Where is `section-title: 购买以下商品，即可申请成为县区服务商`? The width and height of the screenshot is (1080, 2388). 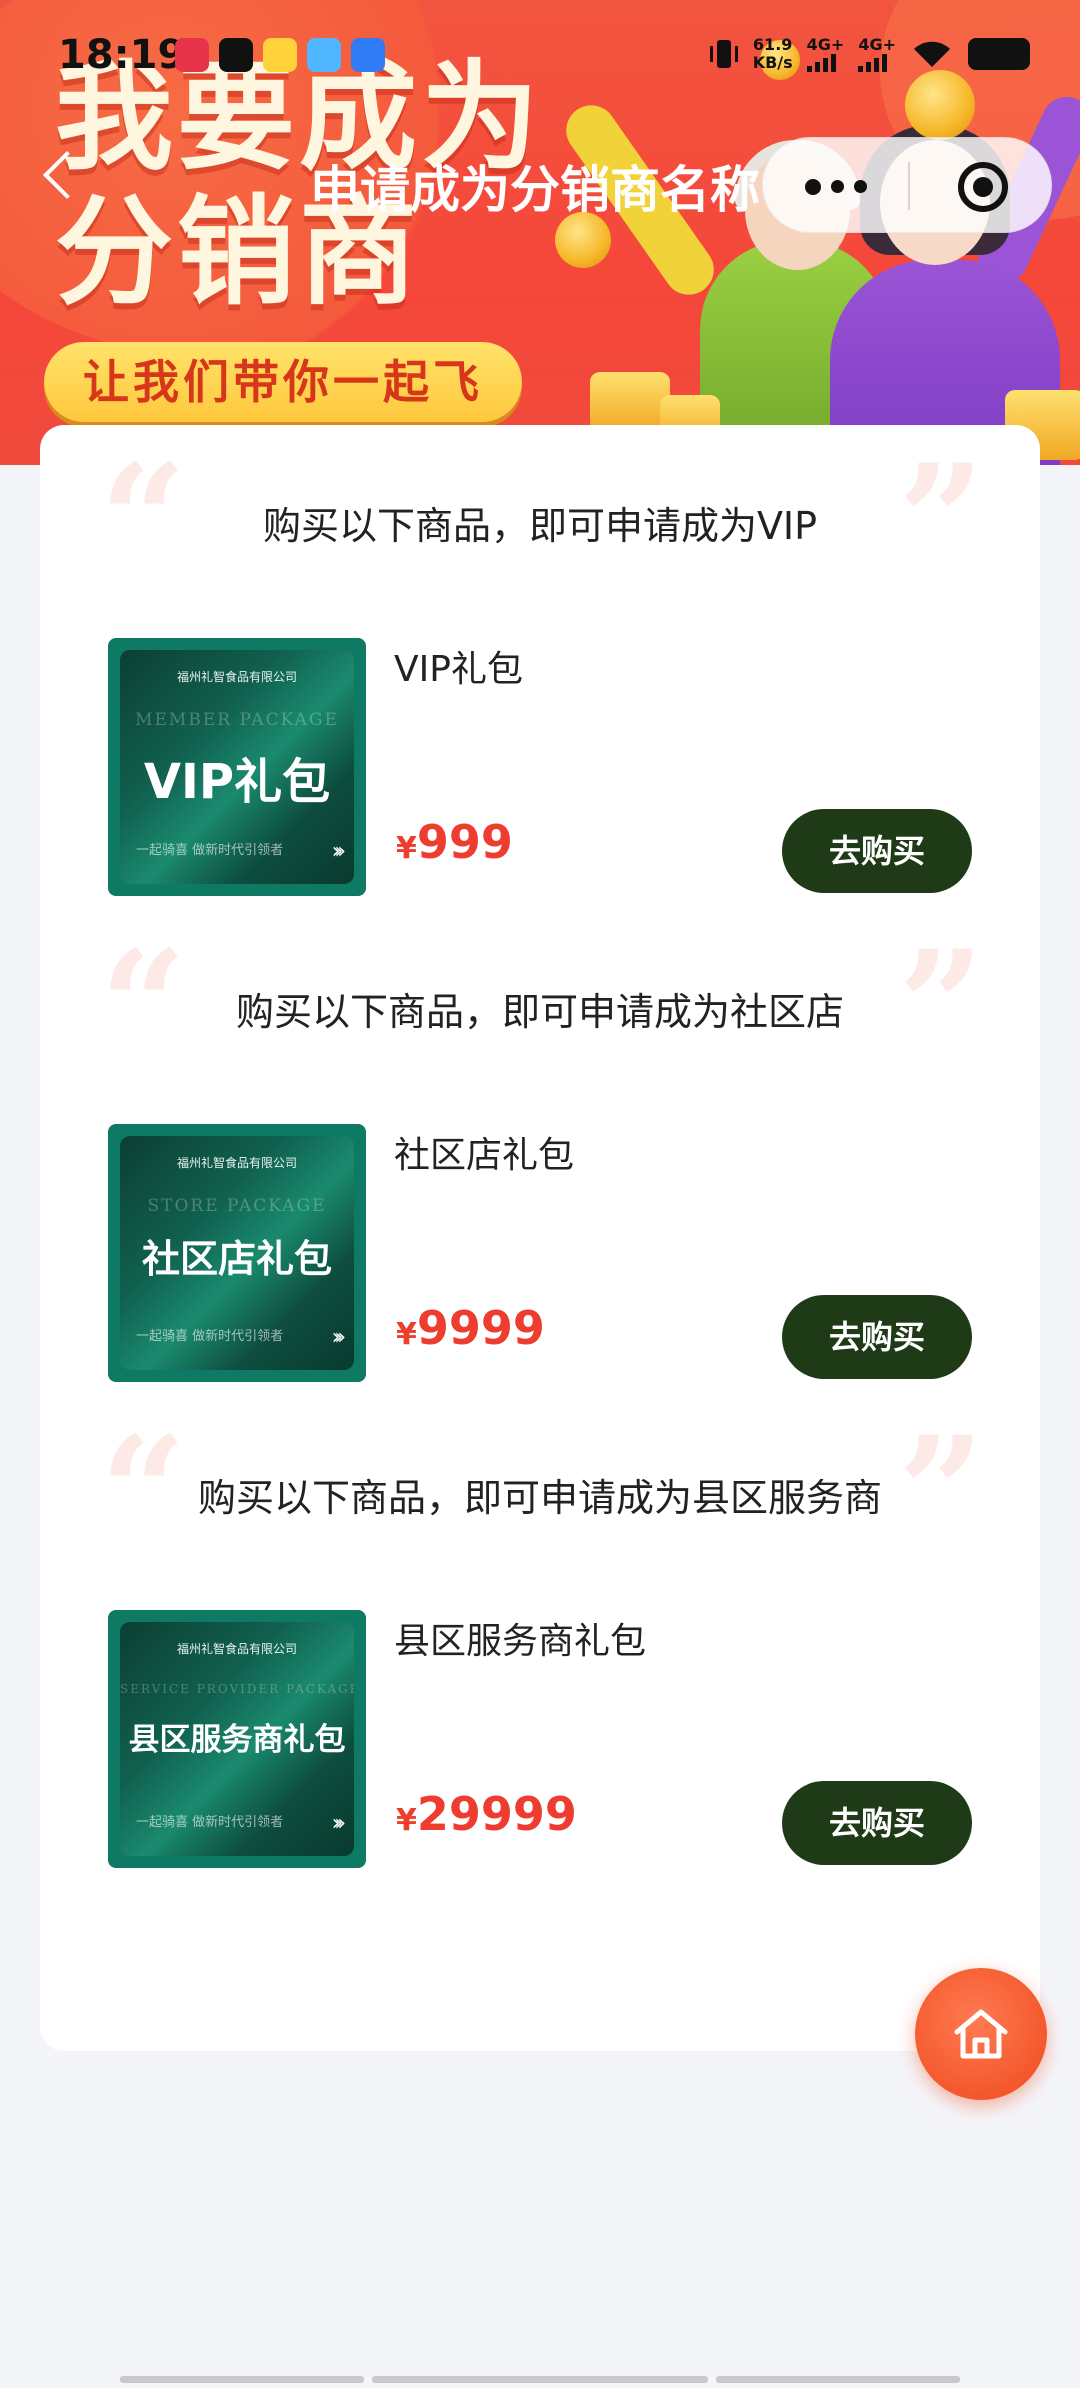
section-title: 购买以下商品，即可申请成为县区服务商 is located at coordinates (539, 1498).